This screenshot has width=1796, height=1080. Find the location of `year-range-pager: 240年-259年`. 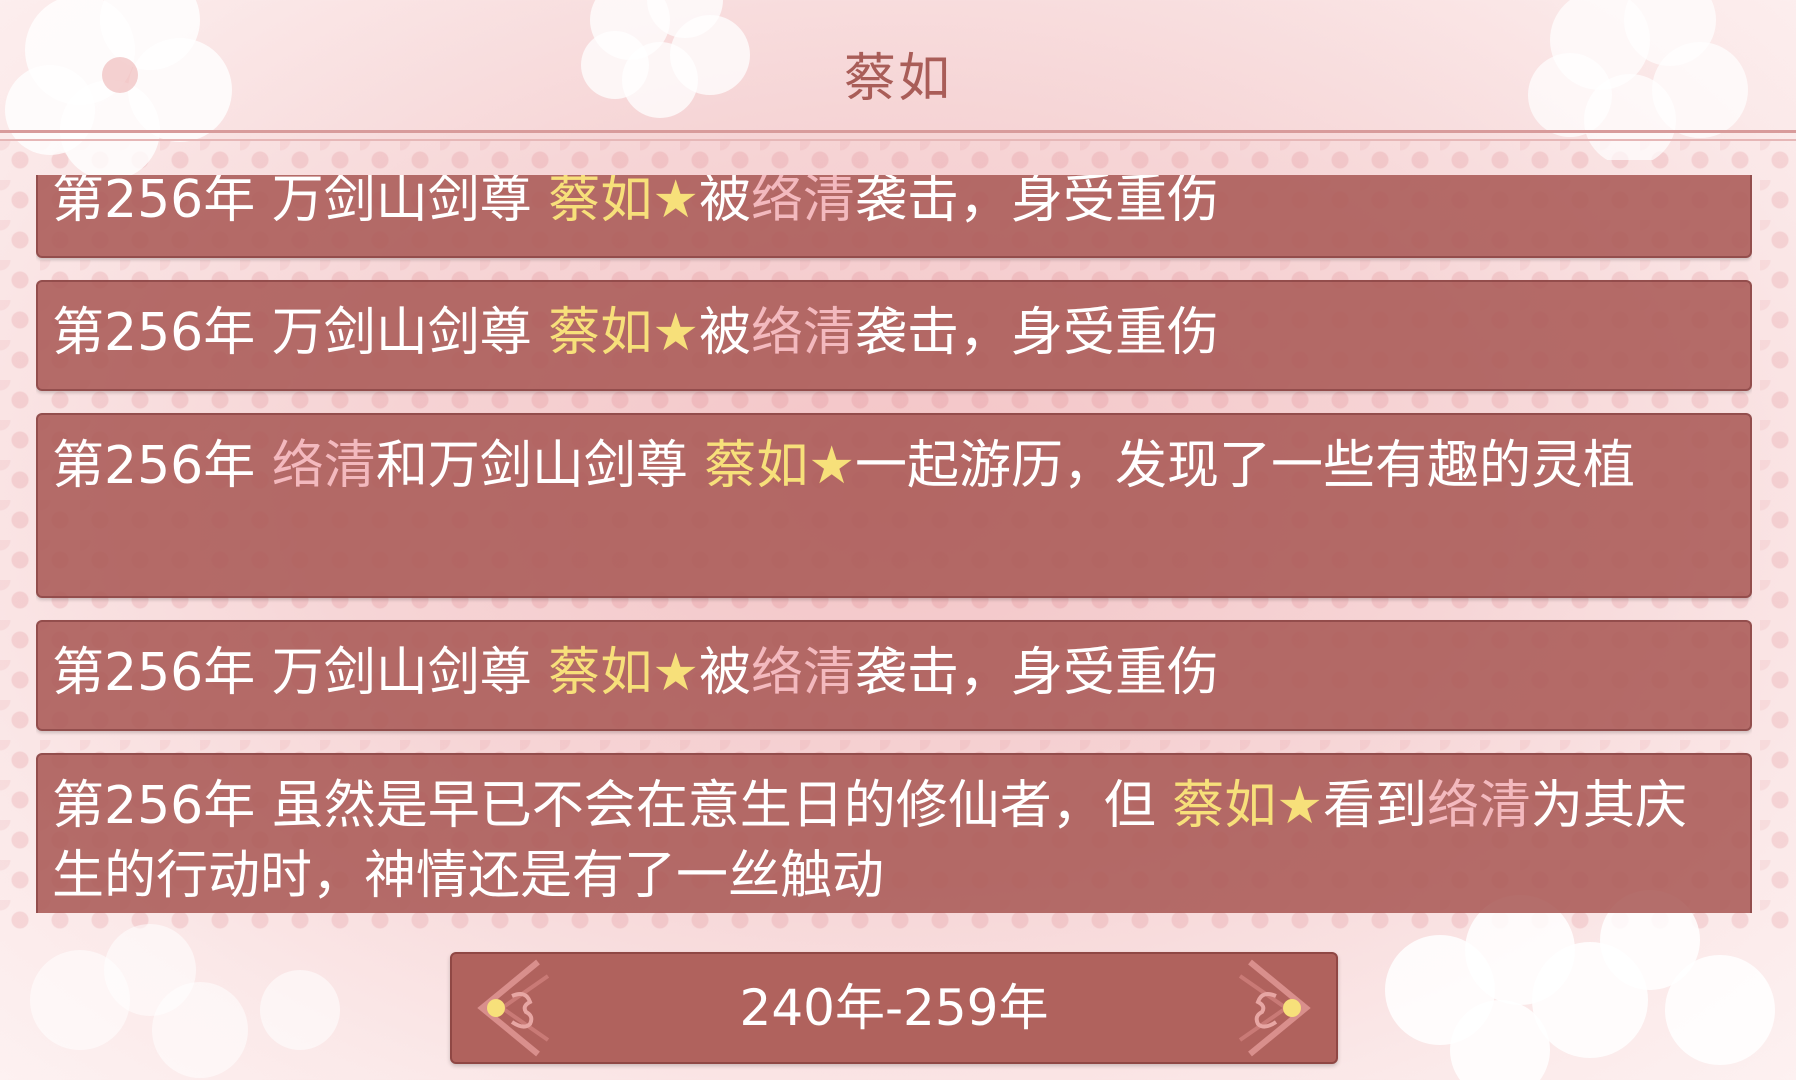

year-range-pager: 240年-259年 is located at coordinates (894, 1008).